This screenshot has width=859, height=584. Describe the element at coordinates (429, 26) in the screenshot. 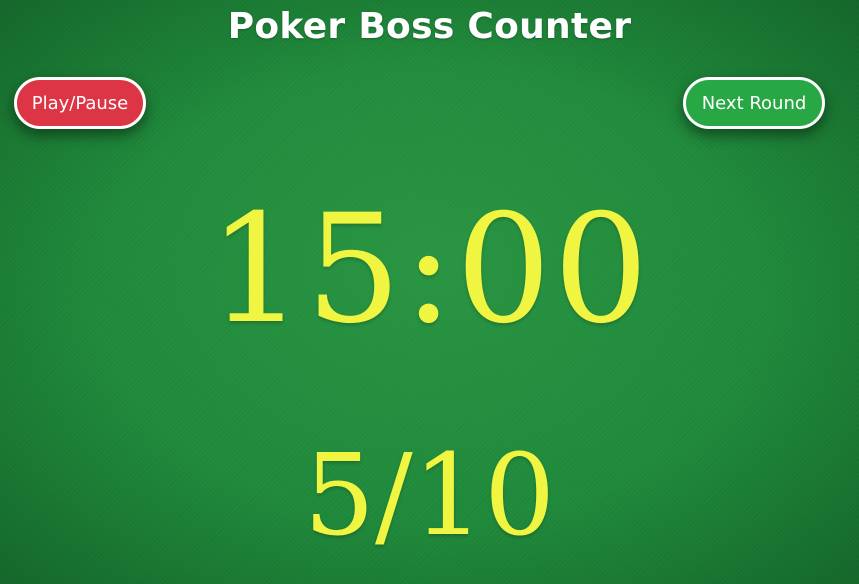

I see `page-title: Poker Boss Counter` at that location.